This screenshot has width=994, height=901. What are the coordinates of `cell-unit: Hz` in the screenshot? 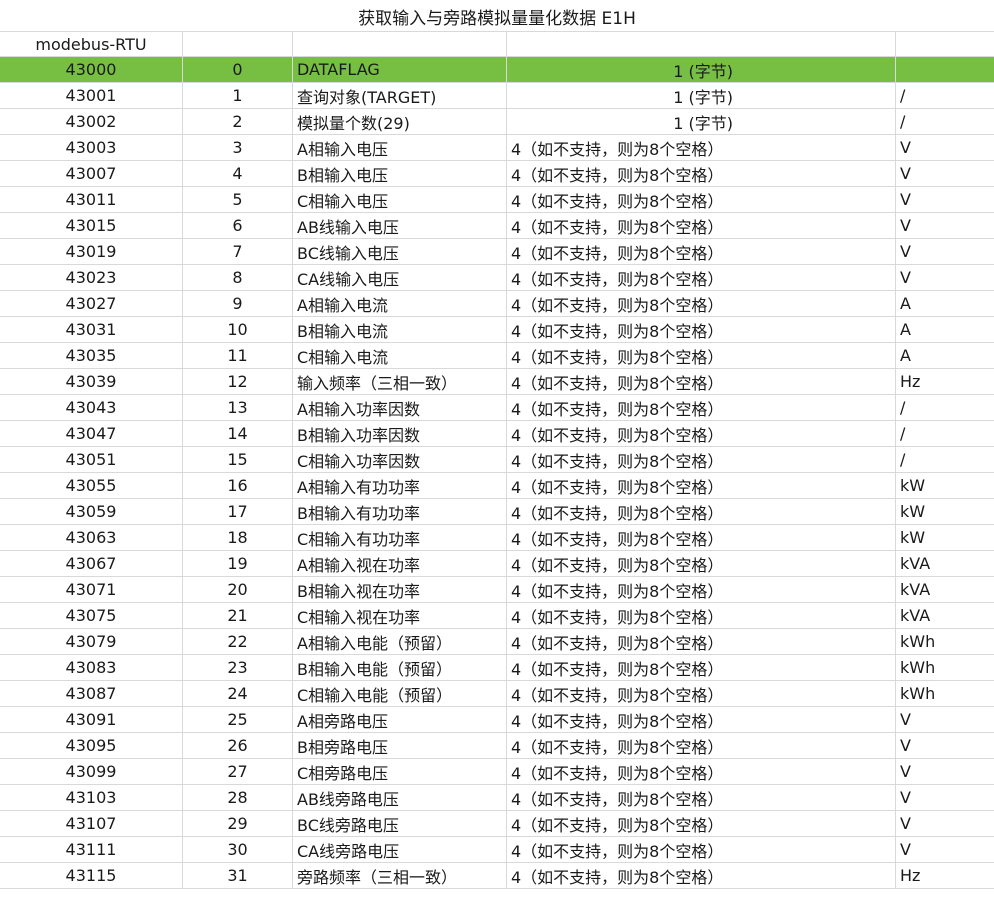 It's located at (945, 381).